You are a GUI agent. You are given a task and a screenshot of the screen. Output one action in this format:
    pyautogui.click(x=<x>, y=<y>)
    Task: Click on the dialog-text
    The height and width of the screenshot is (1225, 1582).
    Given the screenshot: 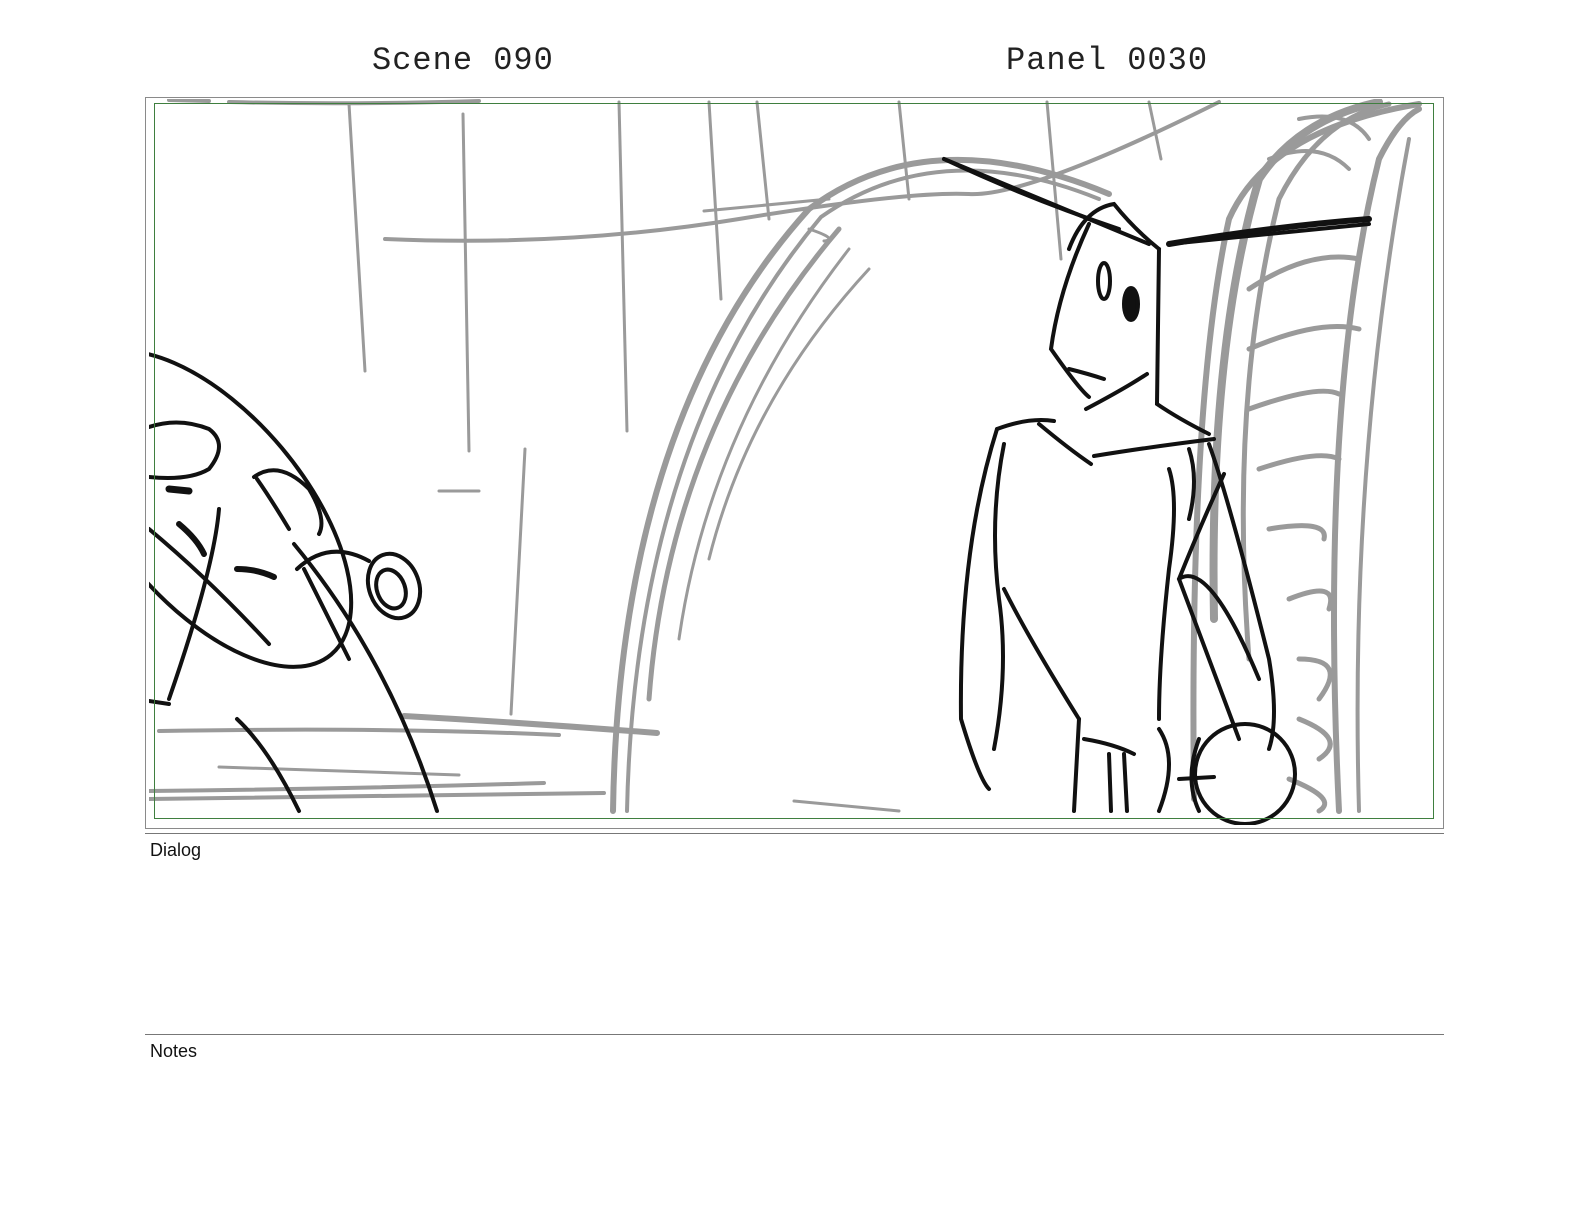 What is the action you would take?
    pyautogui.click(x=795, y=946)
    